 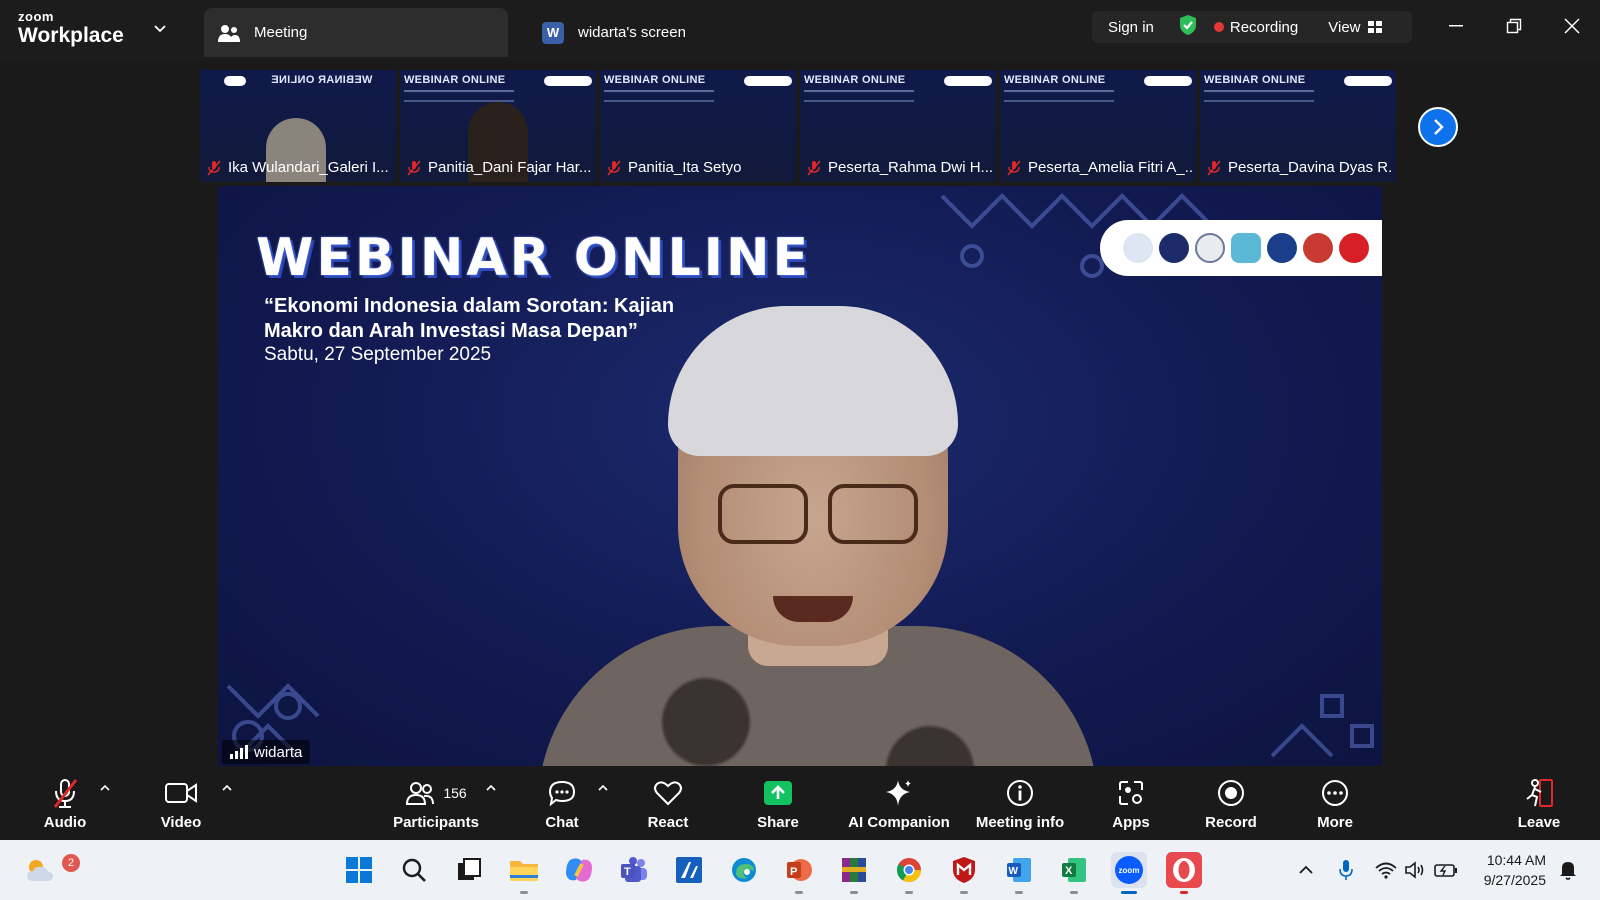 I want to click on speaker-glasses, so click(x=763, y=514).